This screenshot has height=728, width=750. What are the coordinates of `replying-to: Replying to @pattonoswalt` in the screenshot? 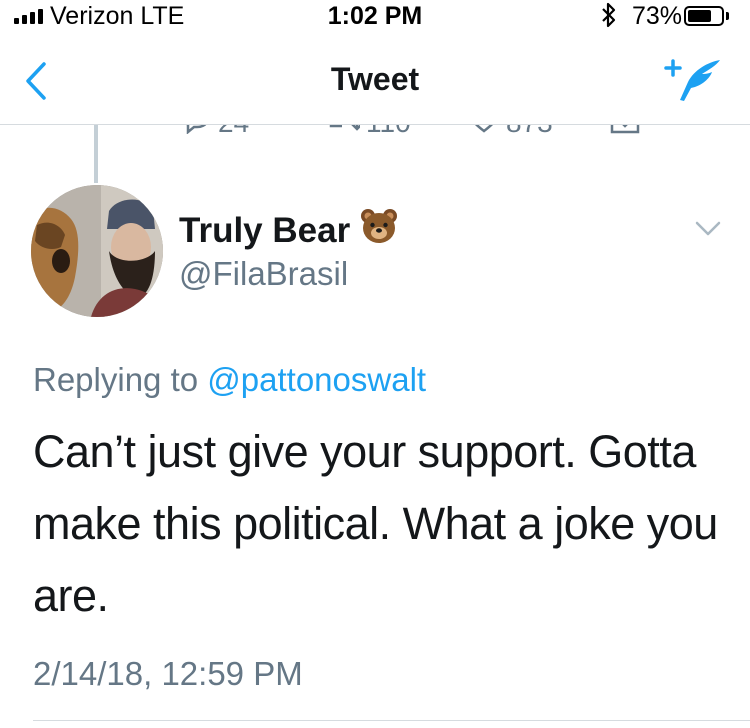 It's located at (229, 380).